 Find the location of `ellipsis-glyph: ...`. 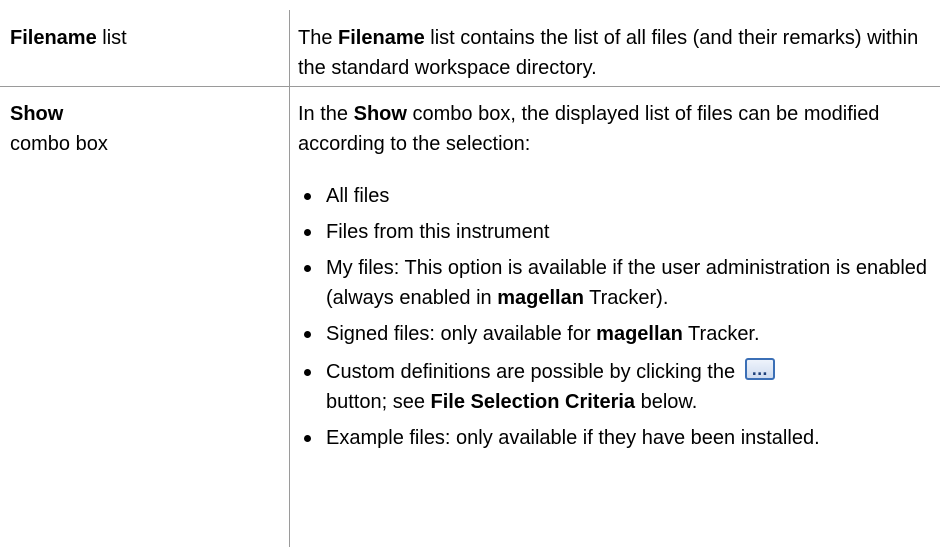

ellipsis-glyph: ... is located at coordinates (759, 371).